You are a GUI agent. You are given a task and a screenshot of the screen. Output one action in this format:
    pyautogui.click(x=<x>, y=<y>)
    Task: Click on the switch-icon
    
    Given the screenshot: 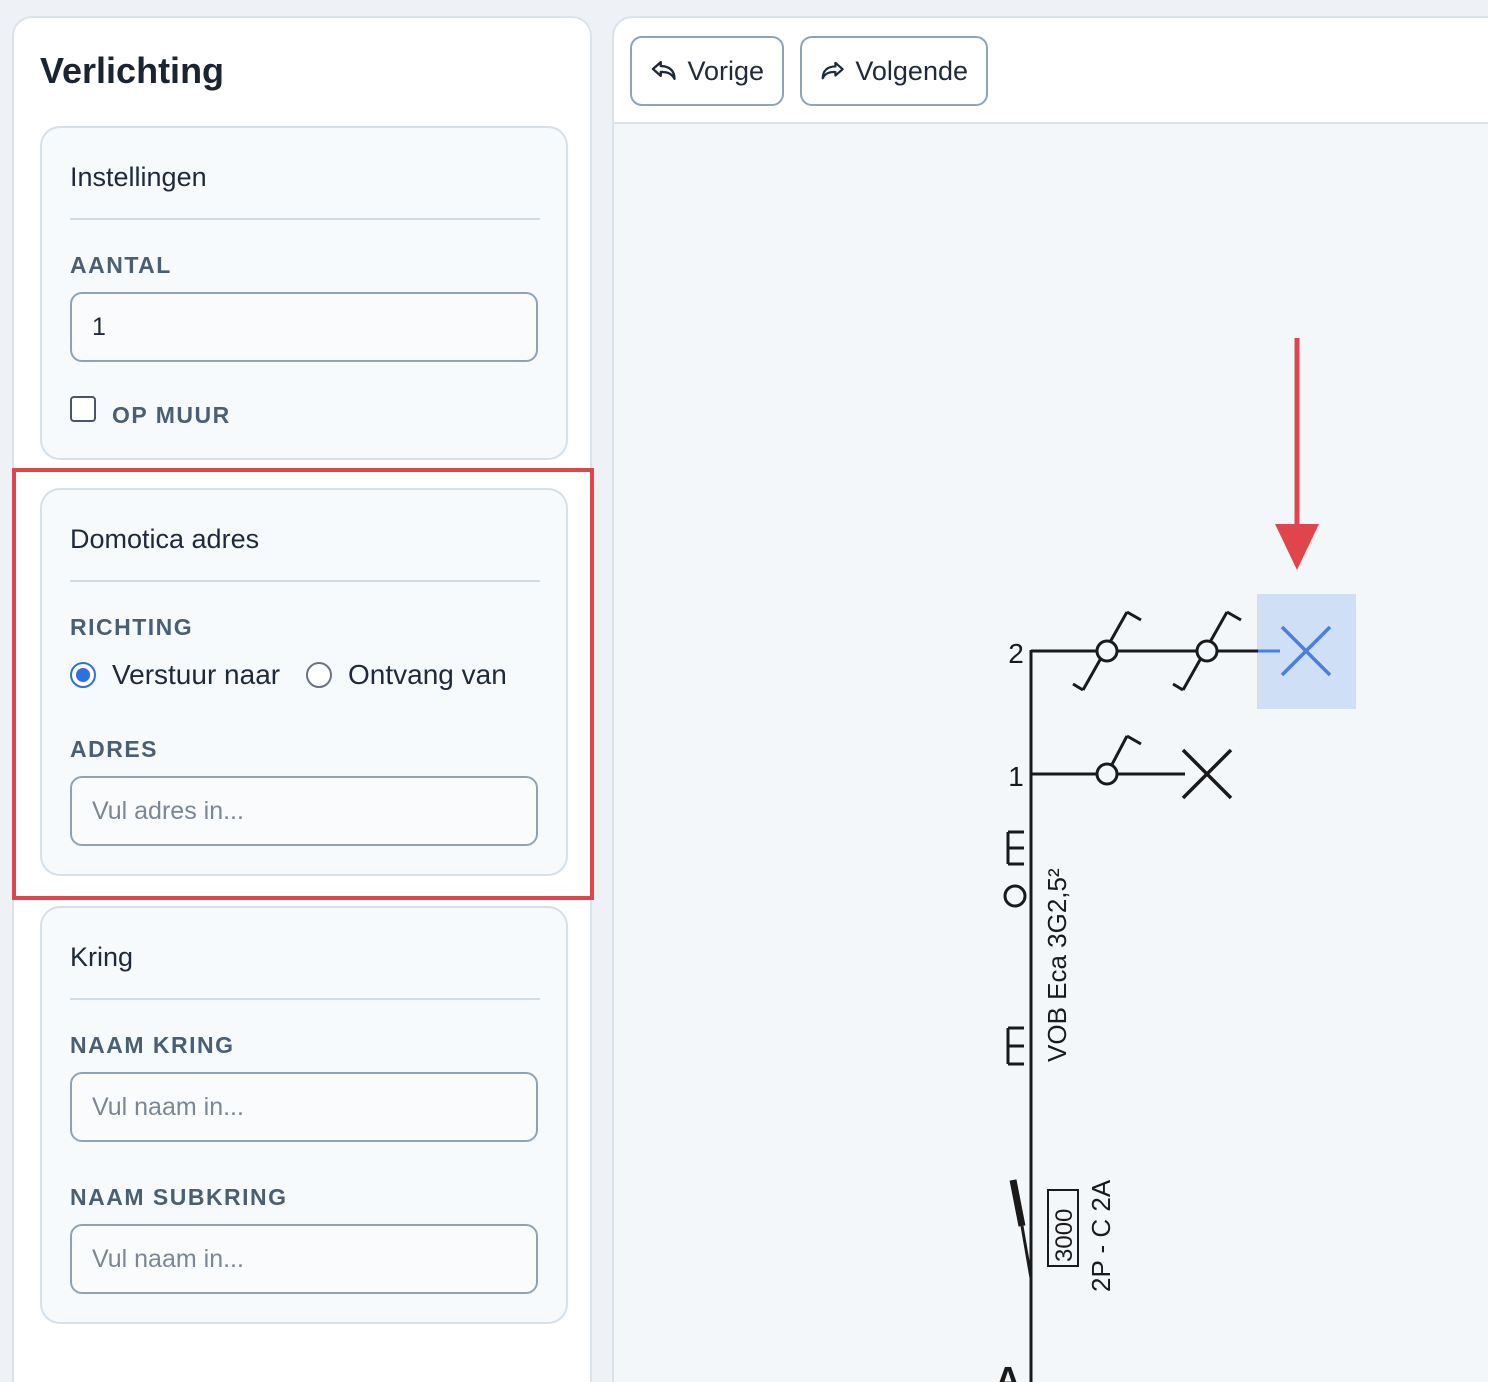 What is the action you would take?
    pyautogui.click(x=1118, y=760)
    